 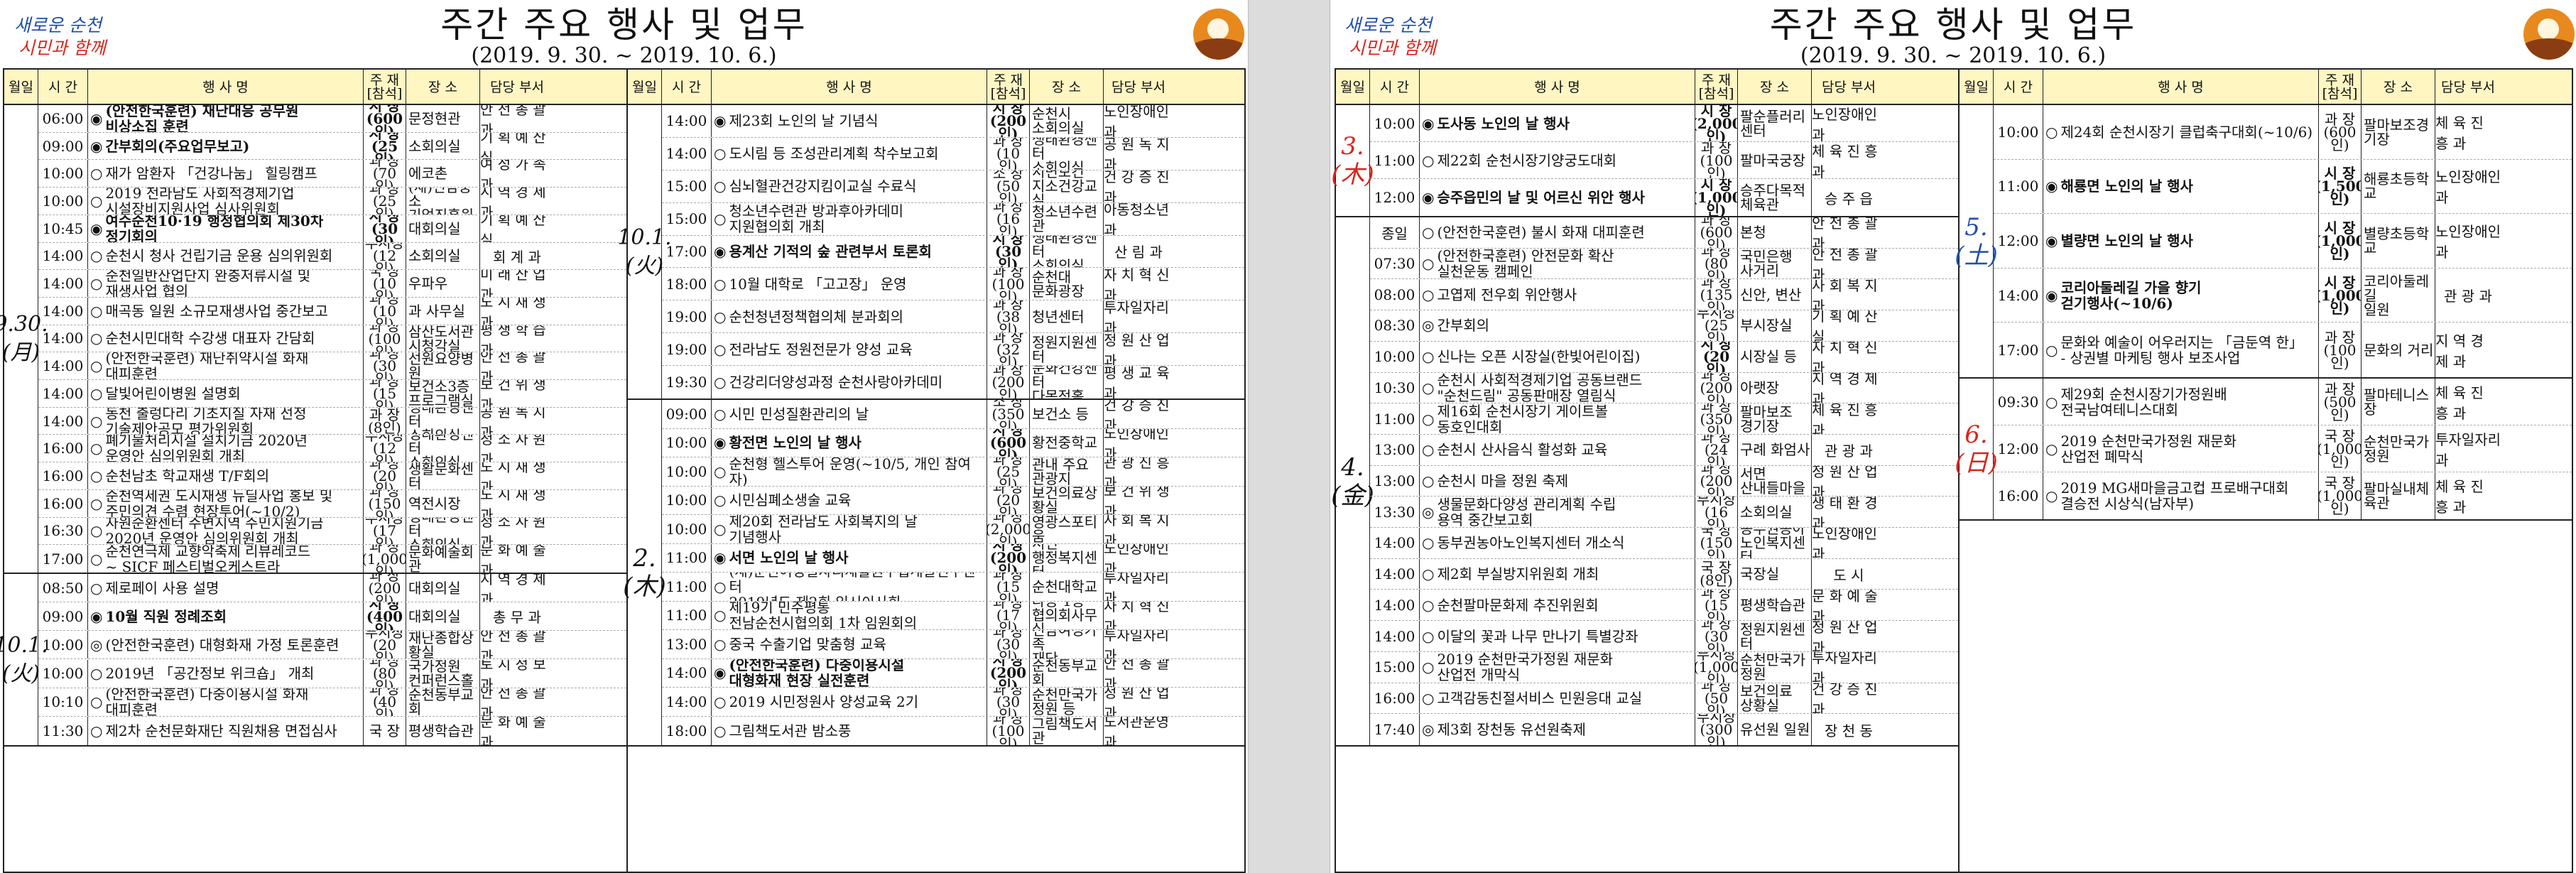 I want to click on event-attendance: 과 장 (25인), so click(x=385, y=201).